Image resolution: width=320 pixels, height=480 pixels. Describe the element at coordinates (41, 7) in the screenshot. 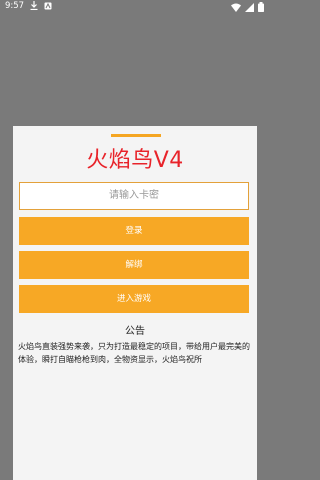

I see `status-left-icons` at that location.